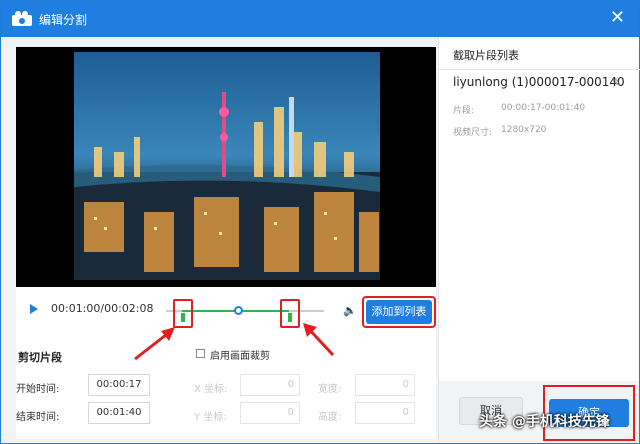  What do you see at coordinates (34, 309) in the screenshot?
I see `play-button` at bounding box center [34, 309].